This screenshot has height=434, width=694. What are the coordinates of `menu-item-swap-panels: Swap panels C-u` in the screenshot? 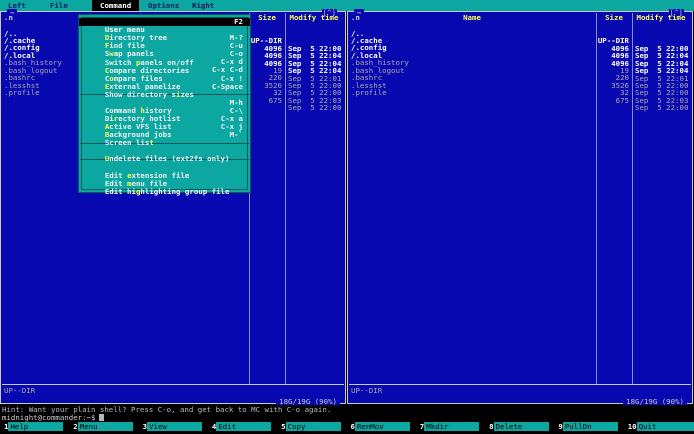 It's located at (164, 50).